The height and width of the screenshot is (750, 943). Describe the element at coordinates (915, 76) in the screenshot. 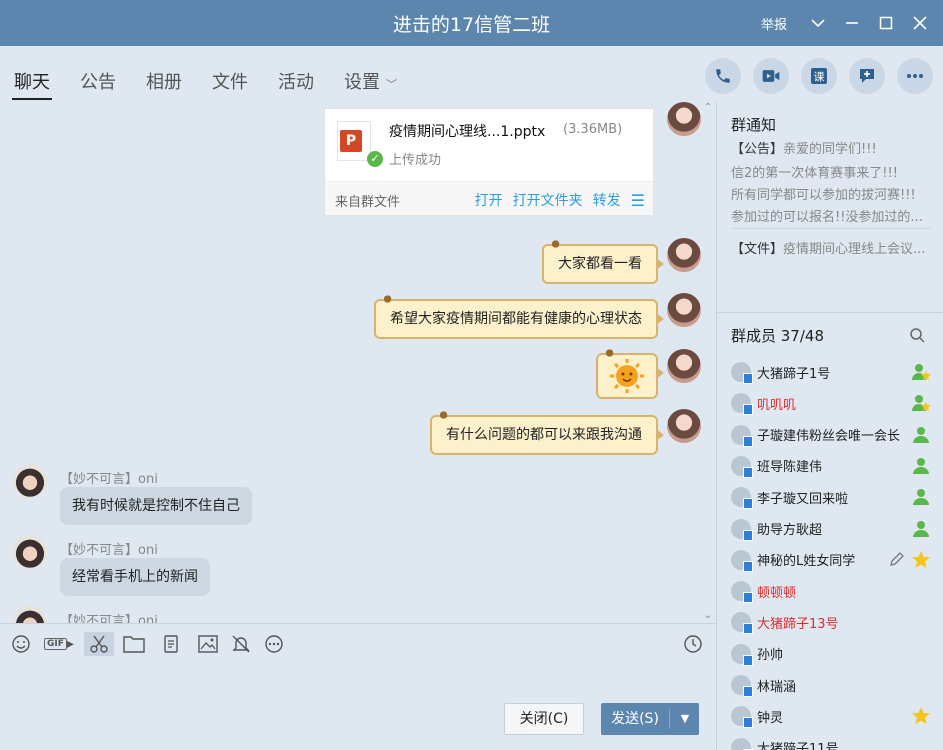

I see `more-icon` at that location.